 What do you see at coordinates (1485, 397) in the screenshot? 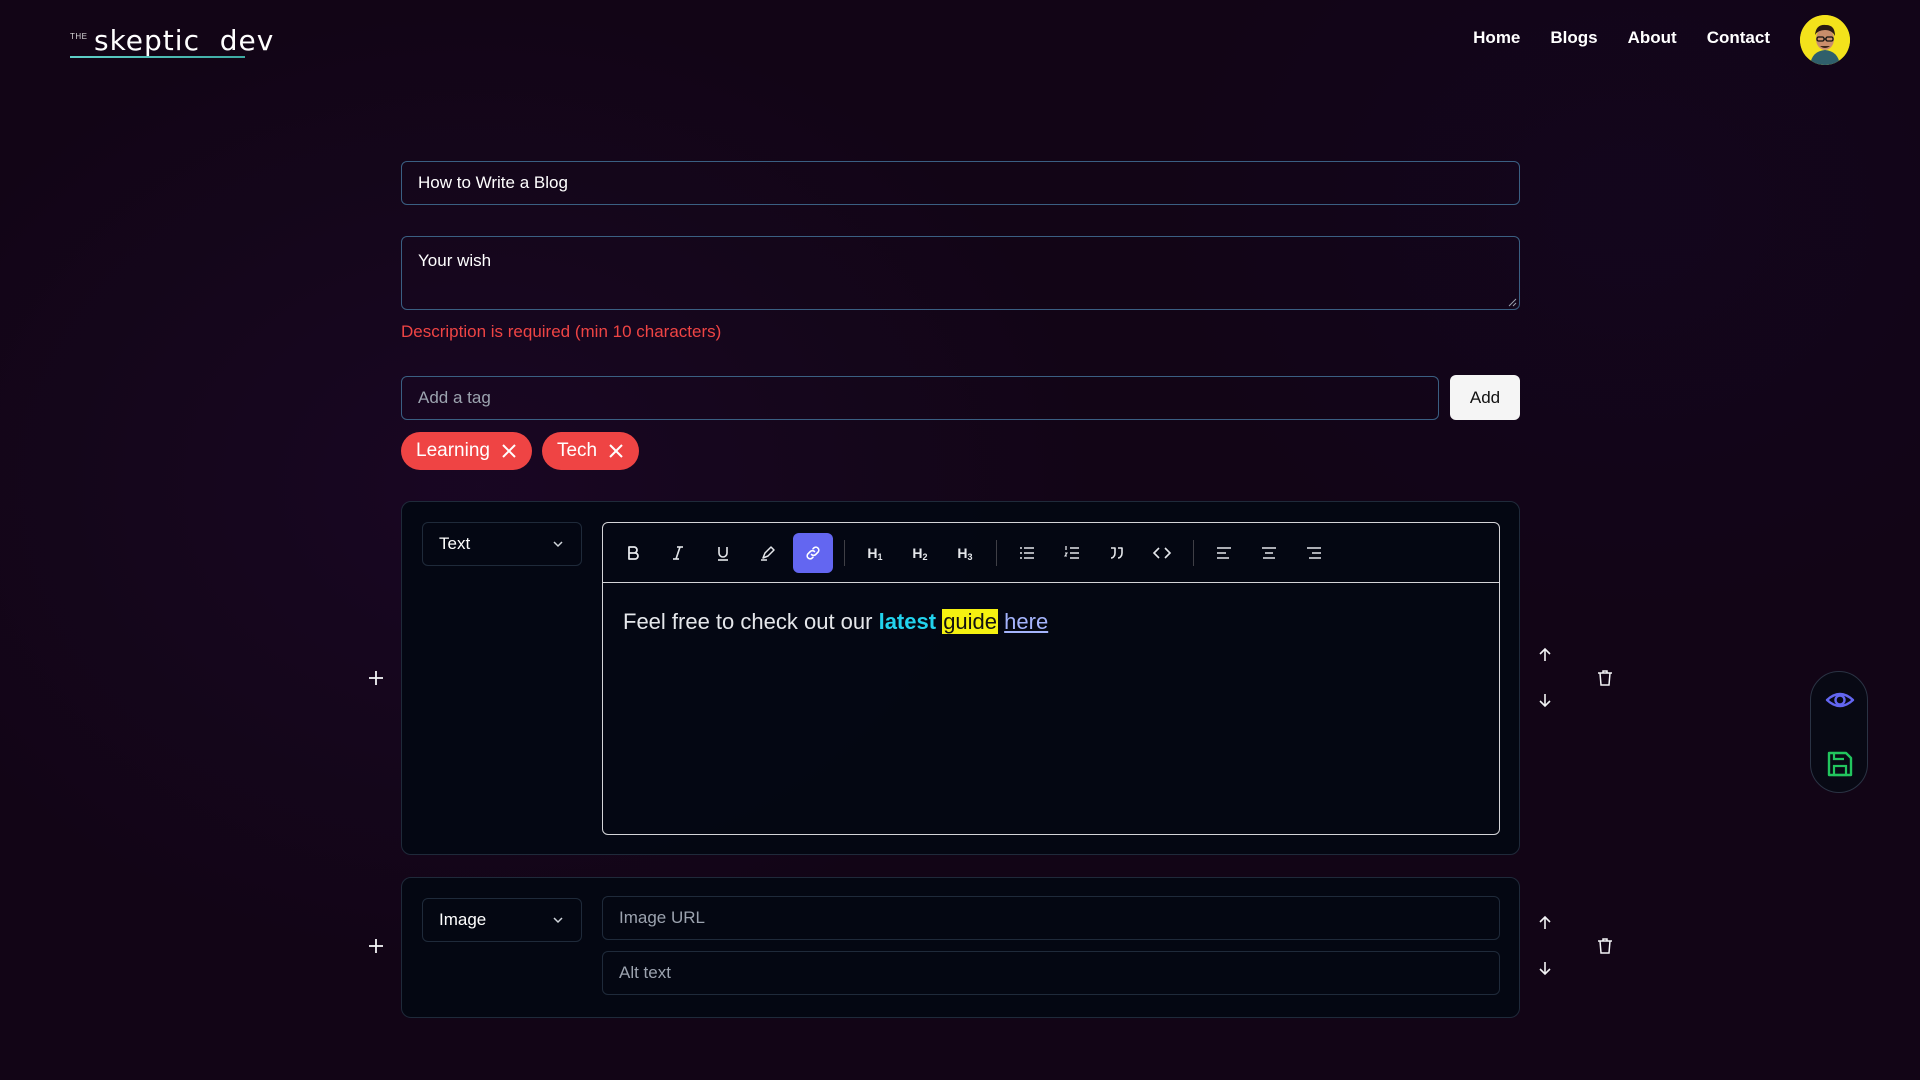
I see `add-tag-button: Add` at bounding box center [1485, 397].